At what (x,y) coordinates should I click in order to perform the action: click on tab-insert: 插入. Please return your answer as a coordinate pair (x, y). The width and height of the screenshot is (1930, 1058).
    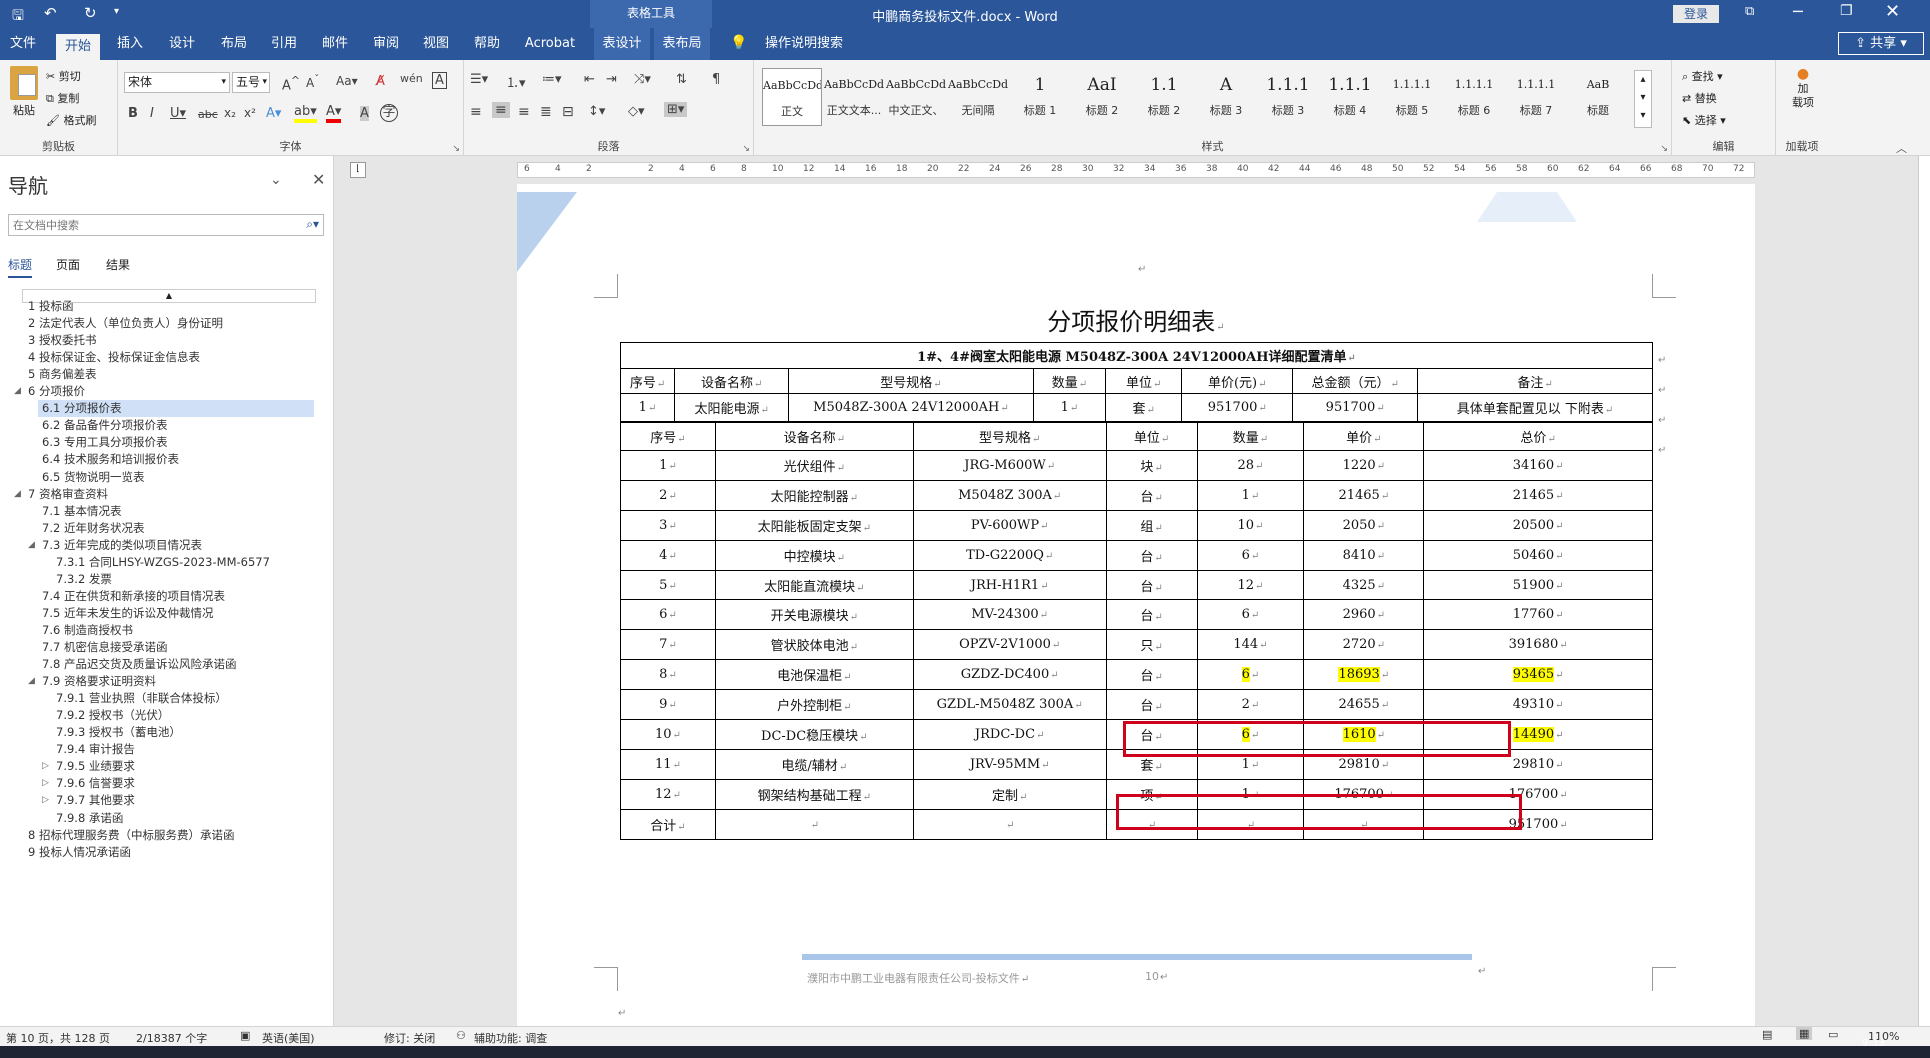
    Looking at the image, I should click on (130, 44).